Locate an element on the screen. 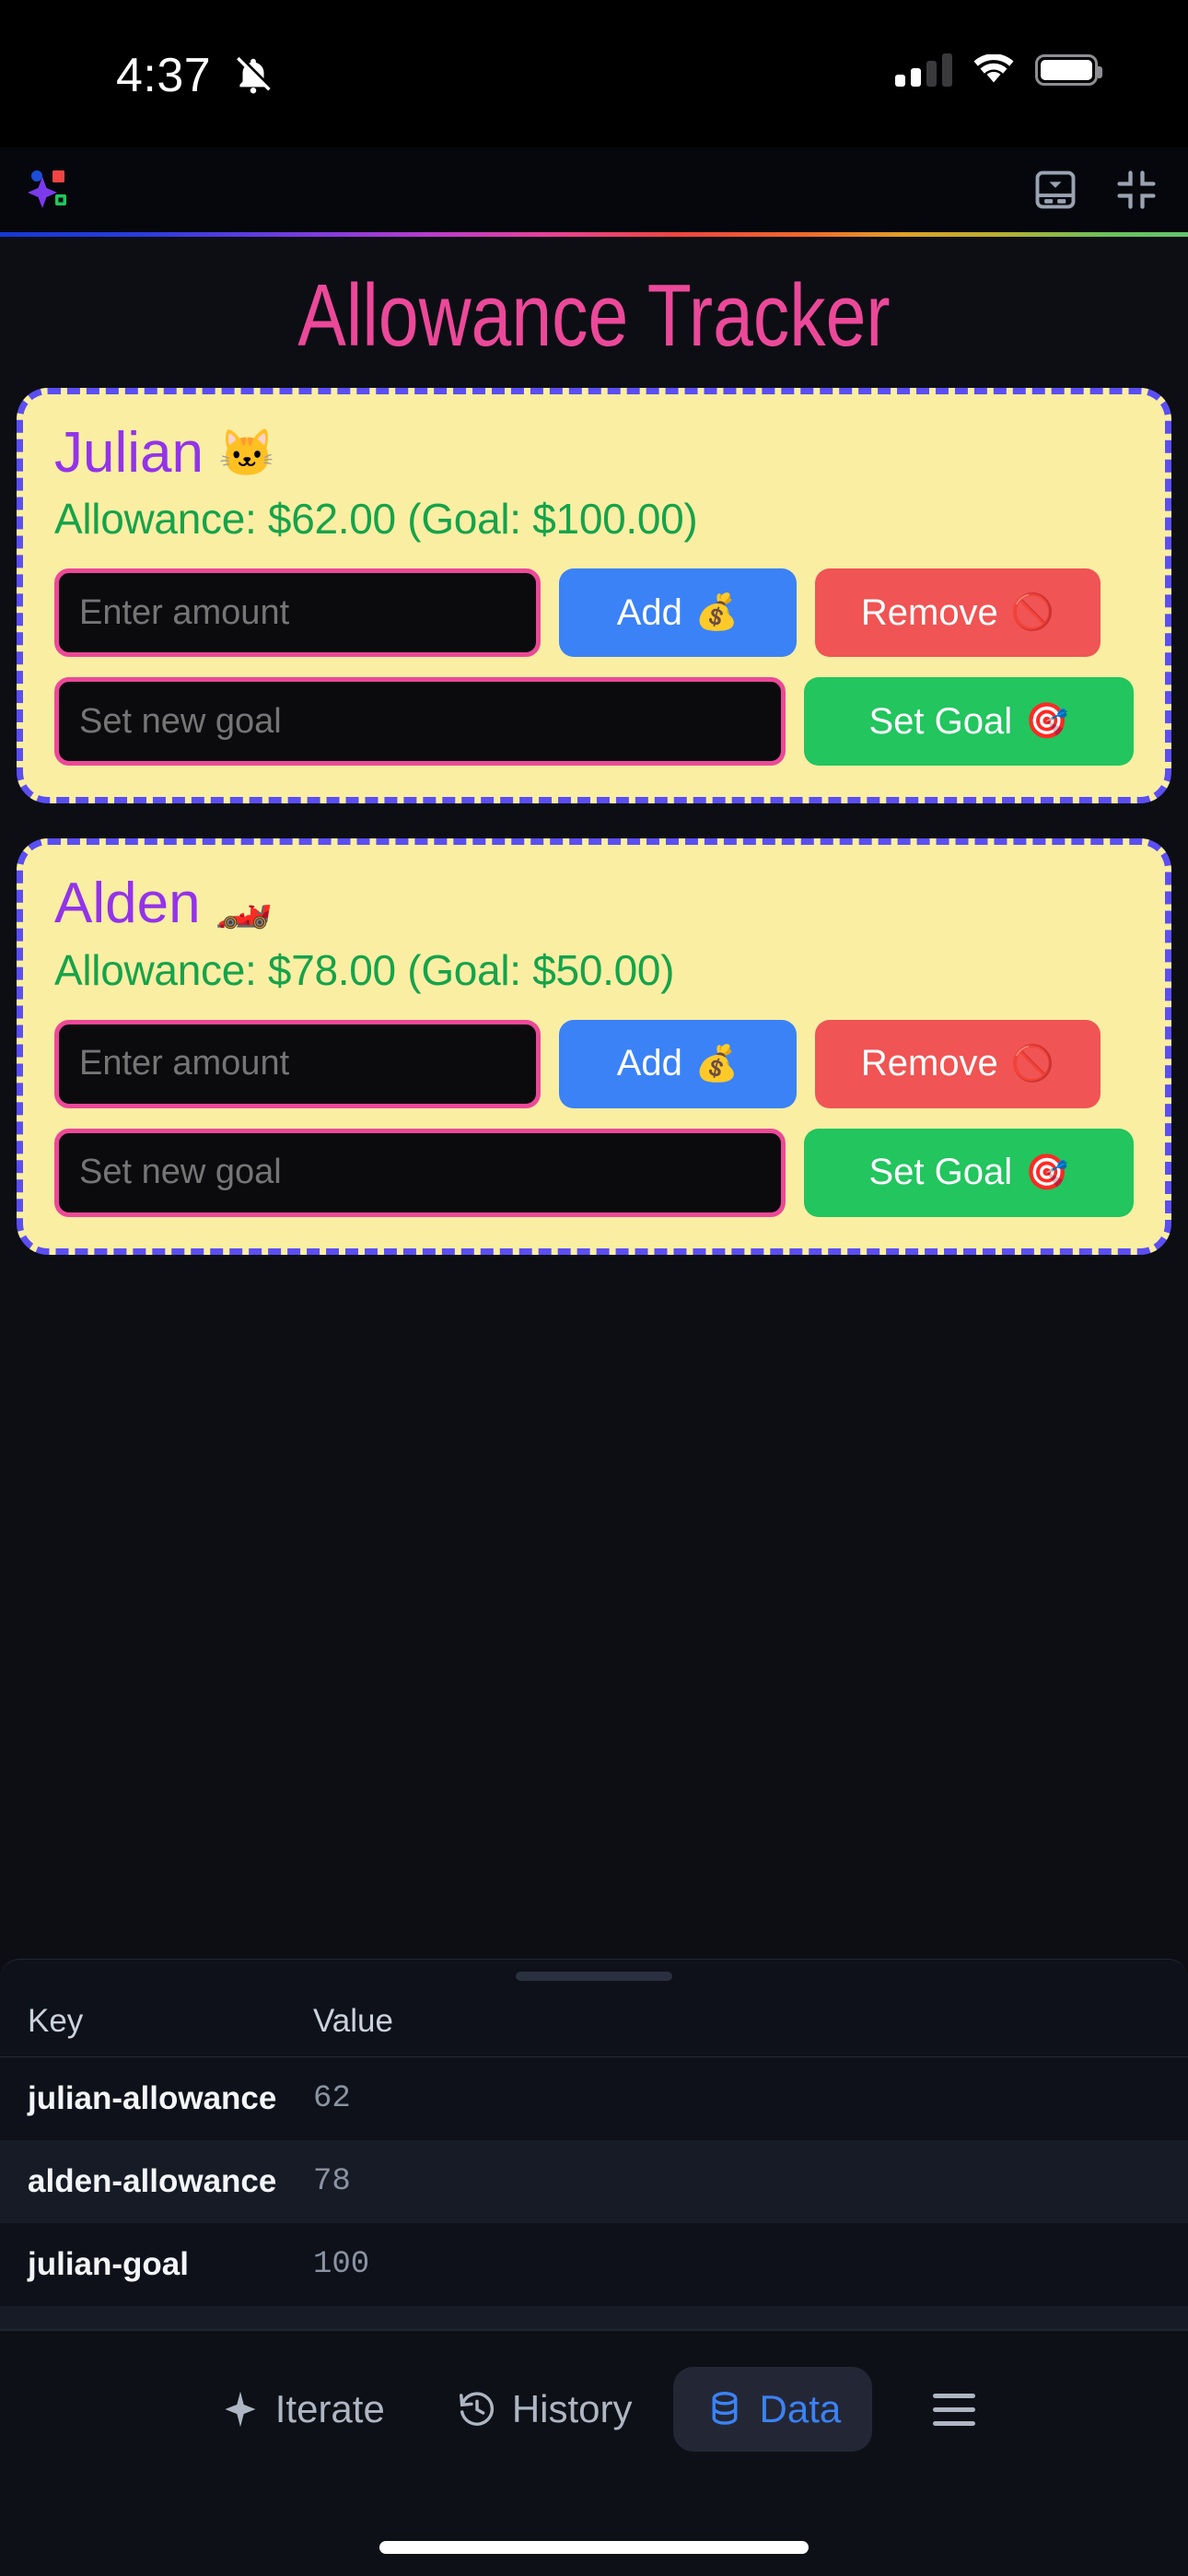  allowance-summary: Allowance: $62.00 (Goal: $100.00) is located at coordinates (376, 519).